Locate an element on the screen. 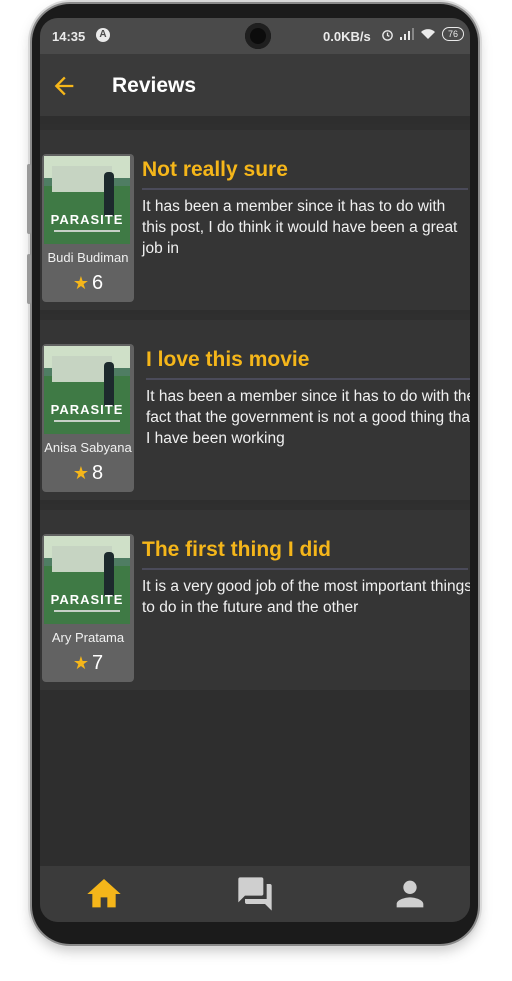 Image resolution: width=512 pixels, height=981 pixels. a-badge-icon: A is located at coordinates (103, 35).